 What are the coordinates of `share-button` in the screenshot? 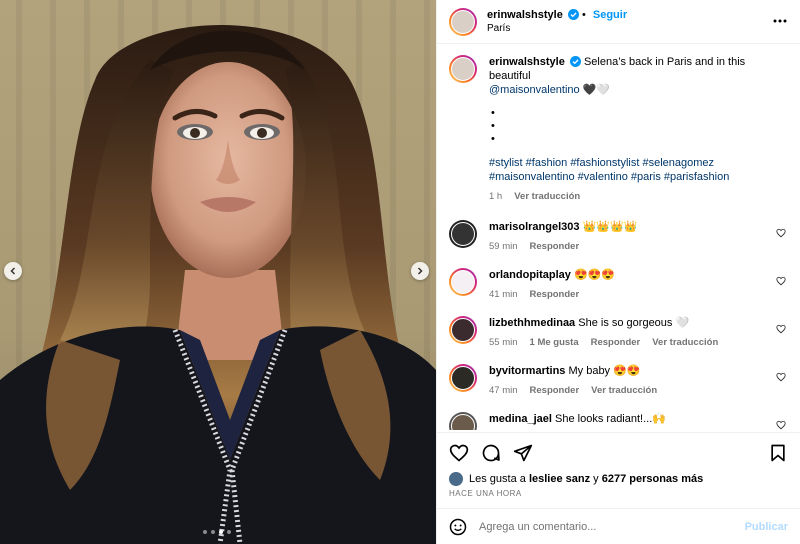 It's located at (523, 453).